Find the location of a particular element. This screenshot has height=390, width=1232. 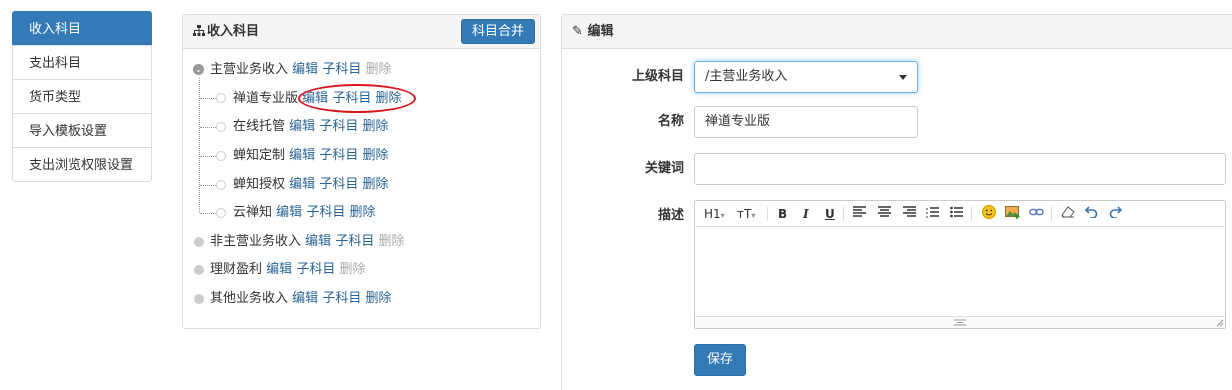

ordered-list-icon is located at coordinates (932, 214).